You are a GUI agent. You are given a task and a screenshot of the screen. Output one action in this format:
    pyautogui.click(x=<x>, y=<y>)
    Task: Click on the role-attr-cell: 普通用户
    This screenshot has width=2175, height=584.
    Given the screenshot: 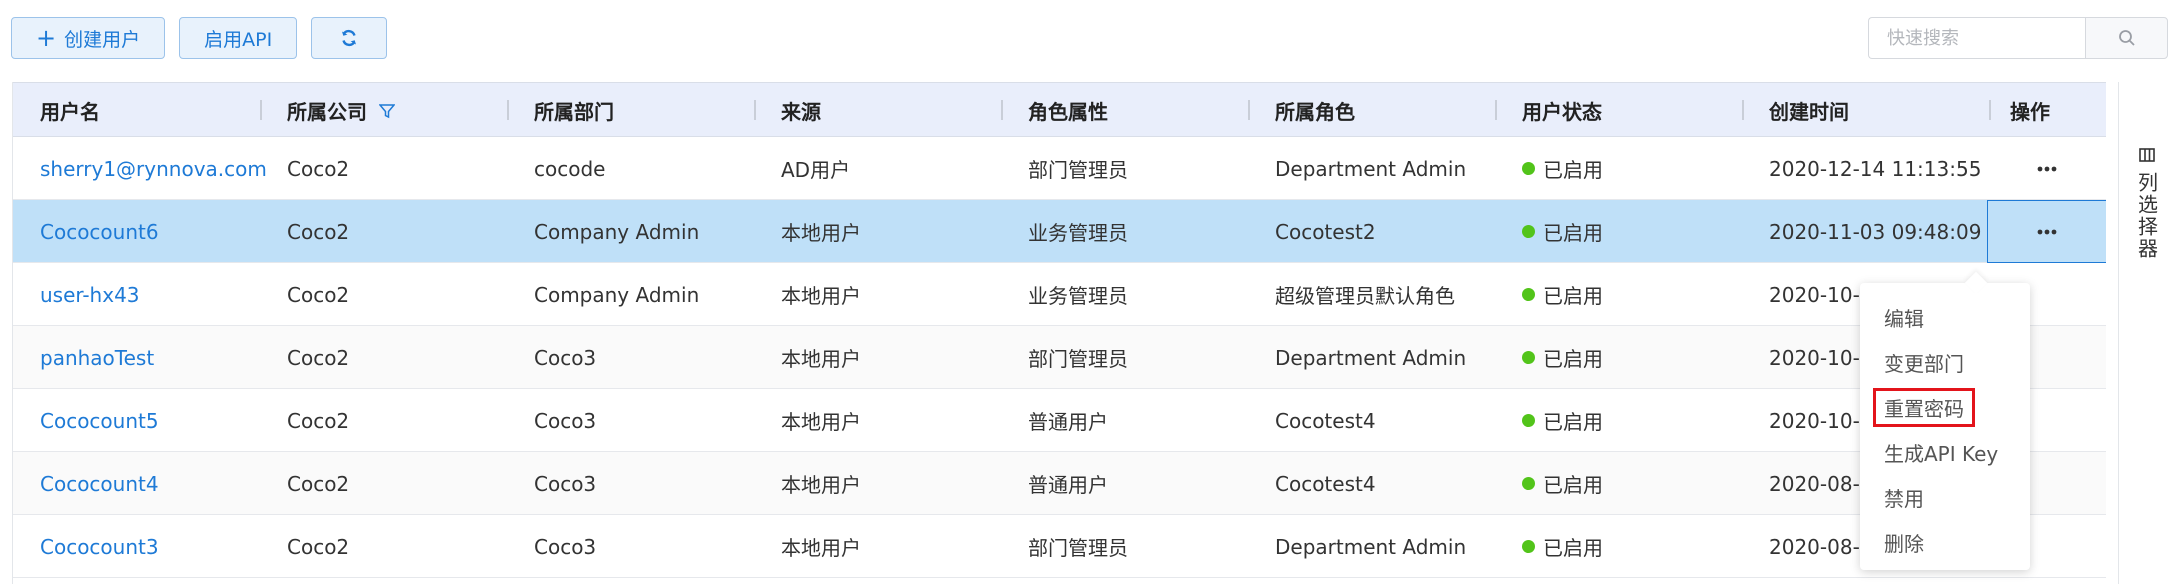 What is the action you would take?
    pyautogui.click(x=1068, y=422)
    